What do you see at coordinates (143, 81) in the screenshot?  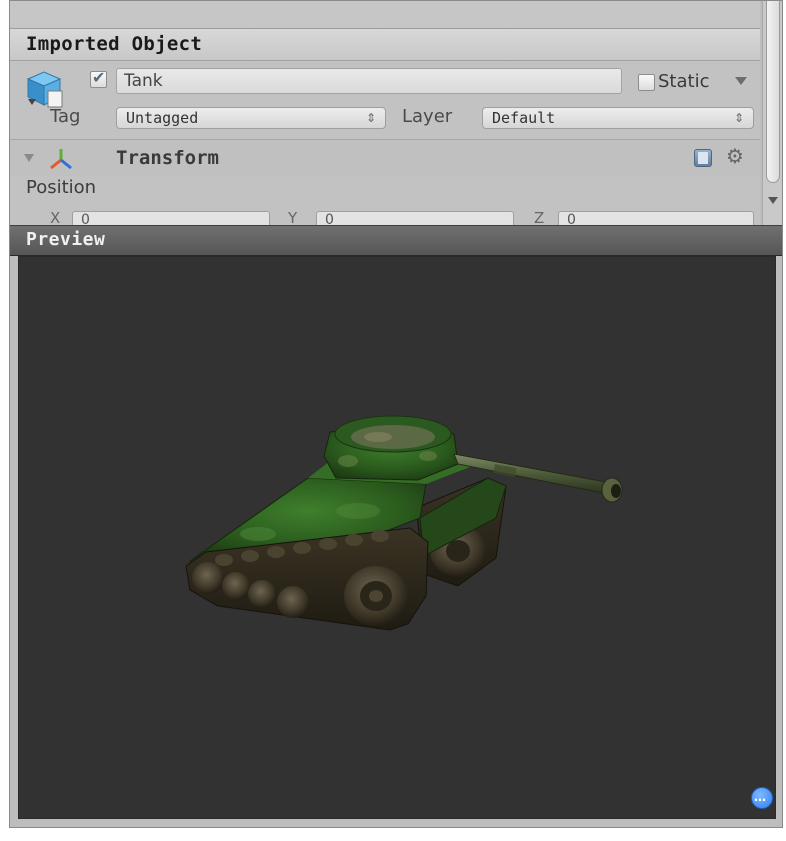 I see `object-name-text: Tank` at bounding box center [143, 81].